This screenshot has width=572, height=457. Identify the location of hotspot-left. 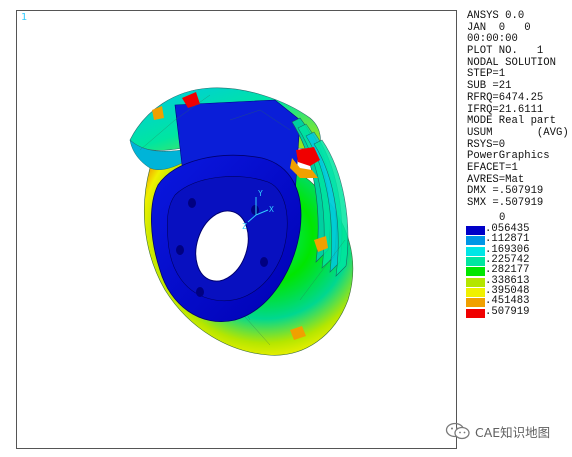
(158, 113).